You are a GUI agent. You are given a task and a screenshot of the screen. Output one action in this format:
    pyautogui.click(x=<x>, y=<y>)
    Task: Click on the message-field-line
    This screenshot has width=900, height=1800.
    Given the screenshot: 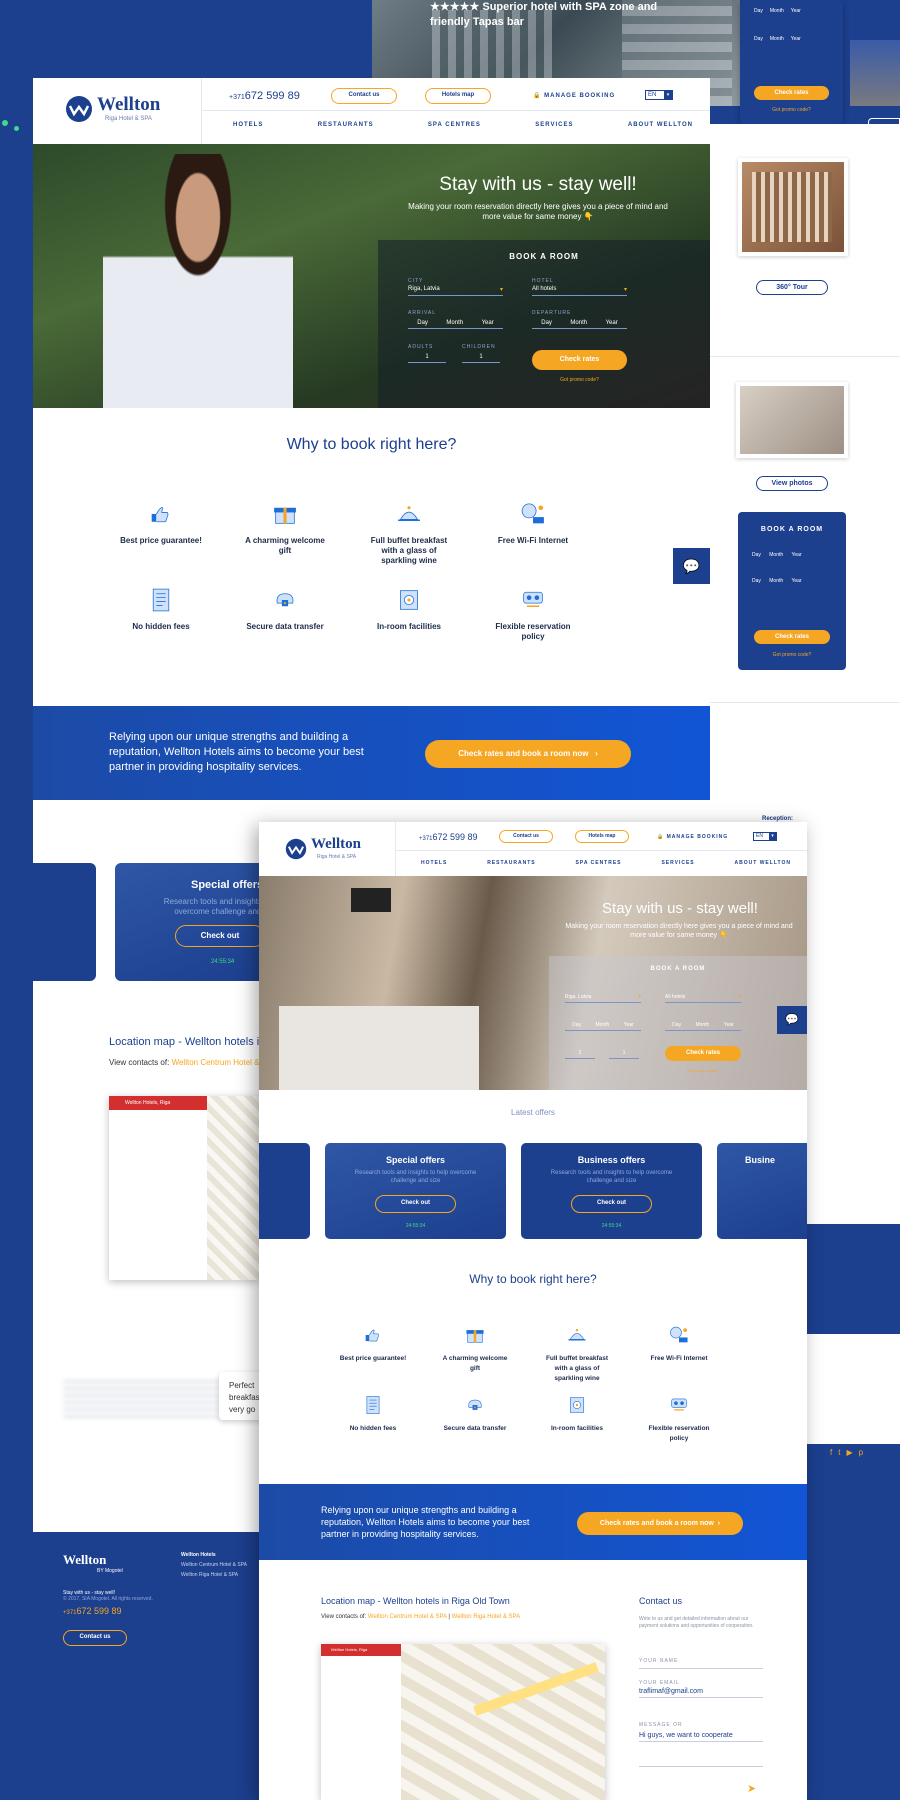 What is the action you would take?
    pyautogui.click(x=701, y=1766)
    